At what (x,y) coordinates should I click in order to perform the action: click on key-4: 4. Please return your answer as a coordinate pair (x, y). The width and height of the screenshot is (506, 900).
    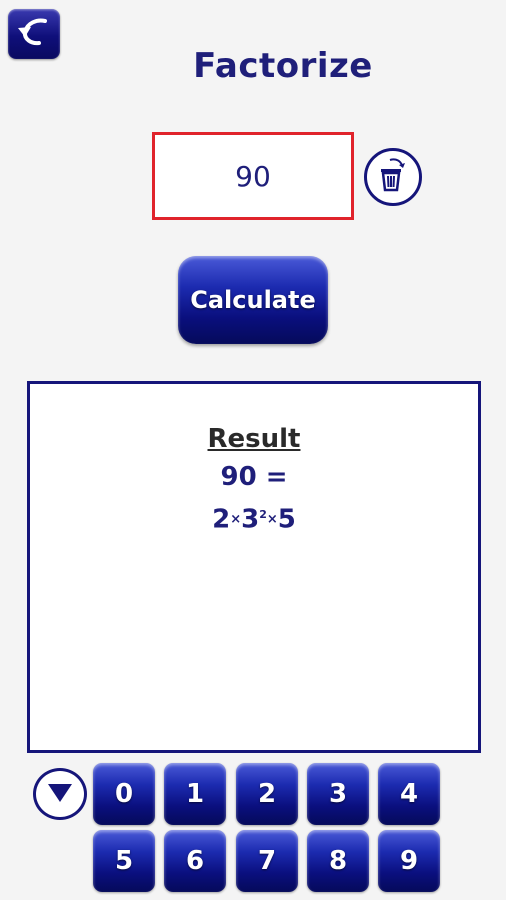
    Looking at the image, I should click on (409, 794).